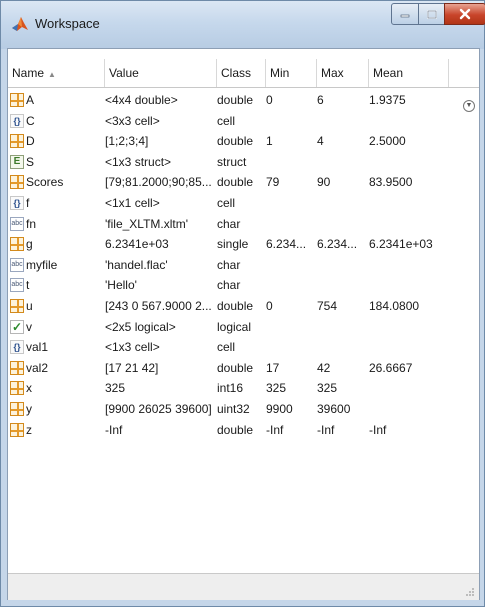 The width and height of the screenshot is (485, 607). Describe the element at coordinates (241, 73) in the screenshot. I see `header-class: Class` at that location.